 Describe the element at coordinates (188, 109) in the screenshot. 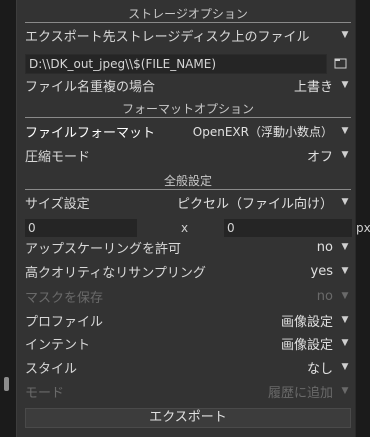

I see `section-header-format: フォーマットオプション` at that location.